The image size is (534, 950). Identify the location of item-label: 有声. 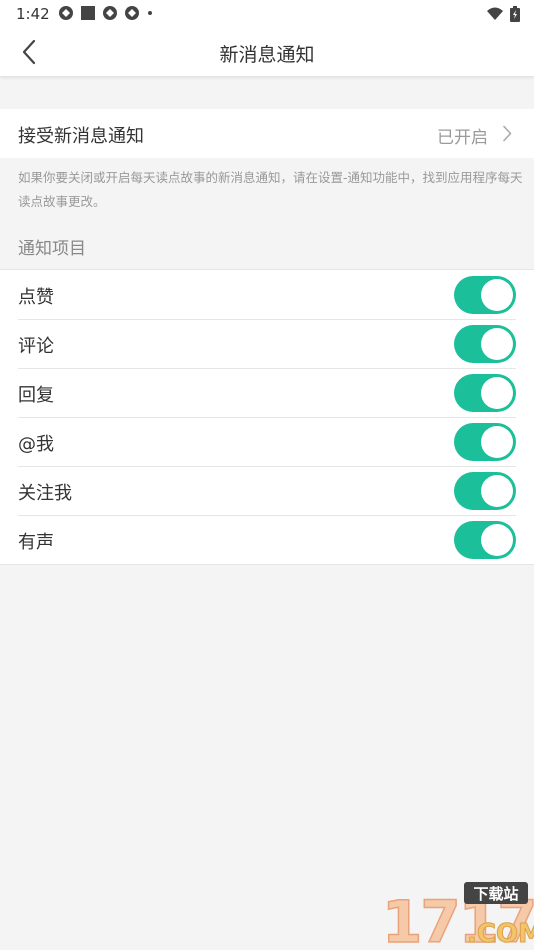
(36, 542).